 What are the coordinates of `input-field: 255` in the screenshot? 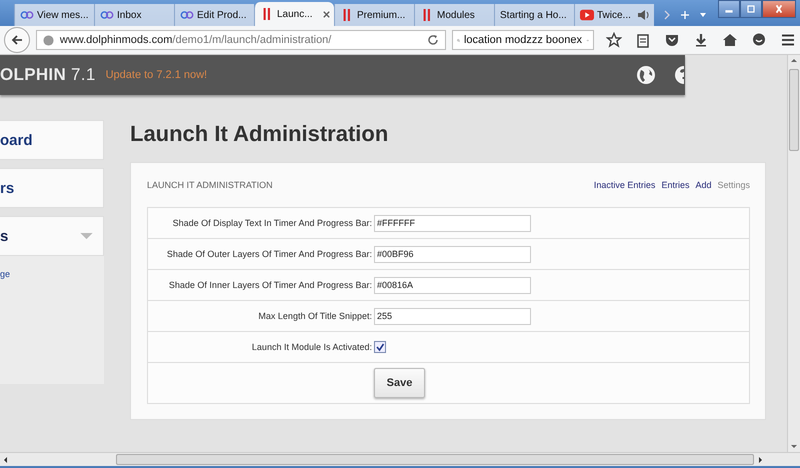 It's located at (452, 316).